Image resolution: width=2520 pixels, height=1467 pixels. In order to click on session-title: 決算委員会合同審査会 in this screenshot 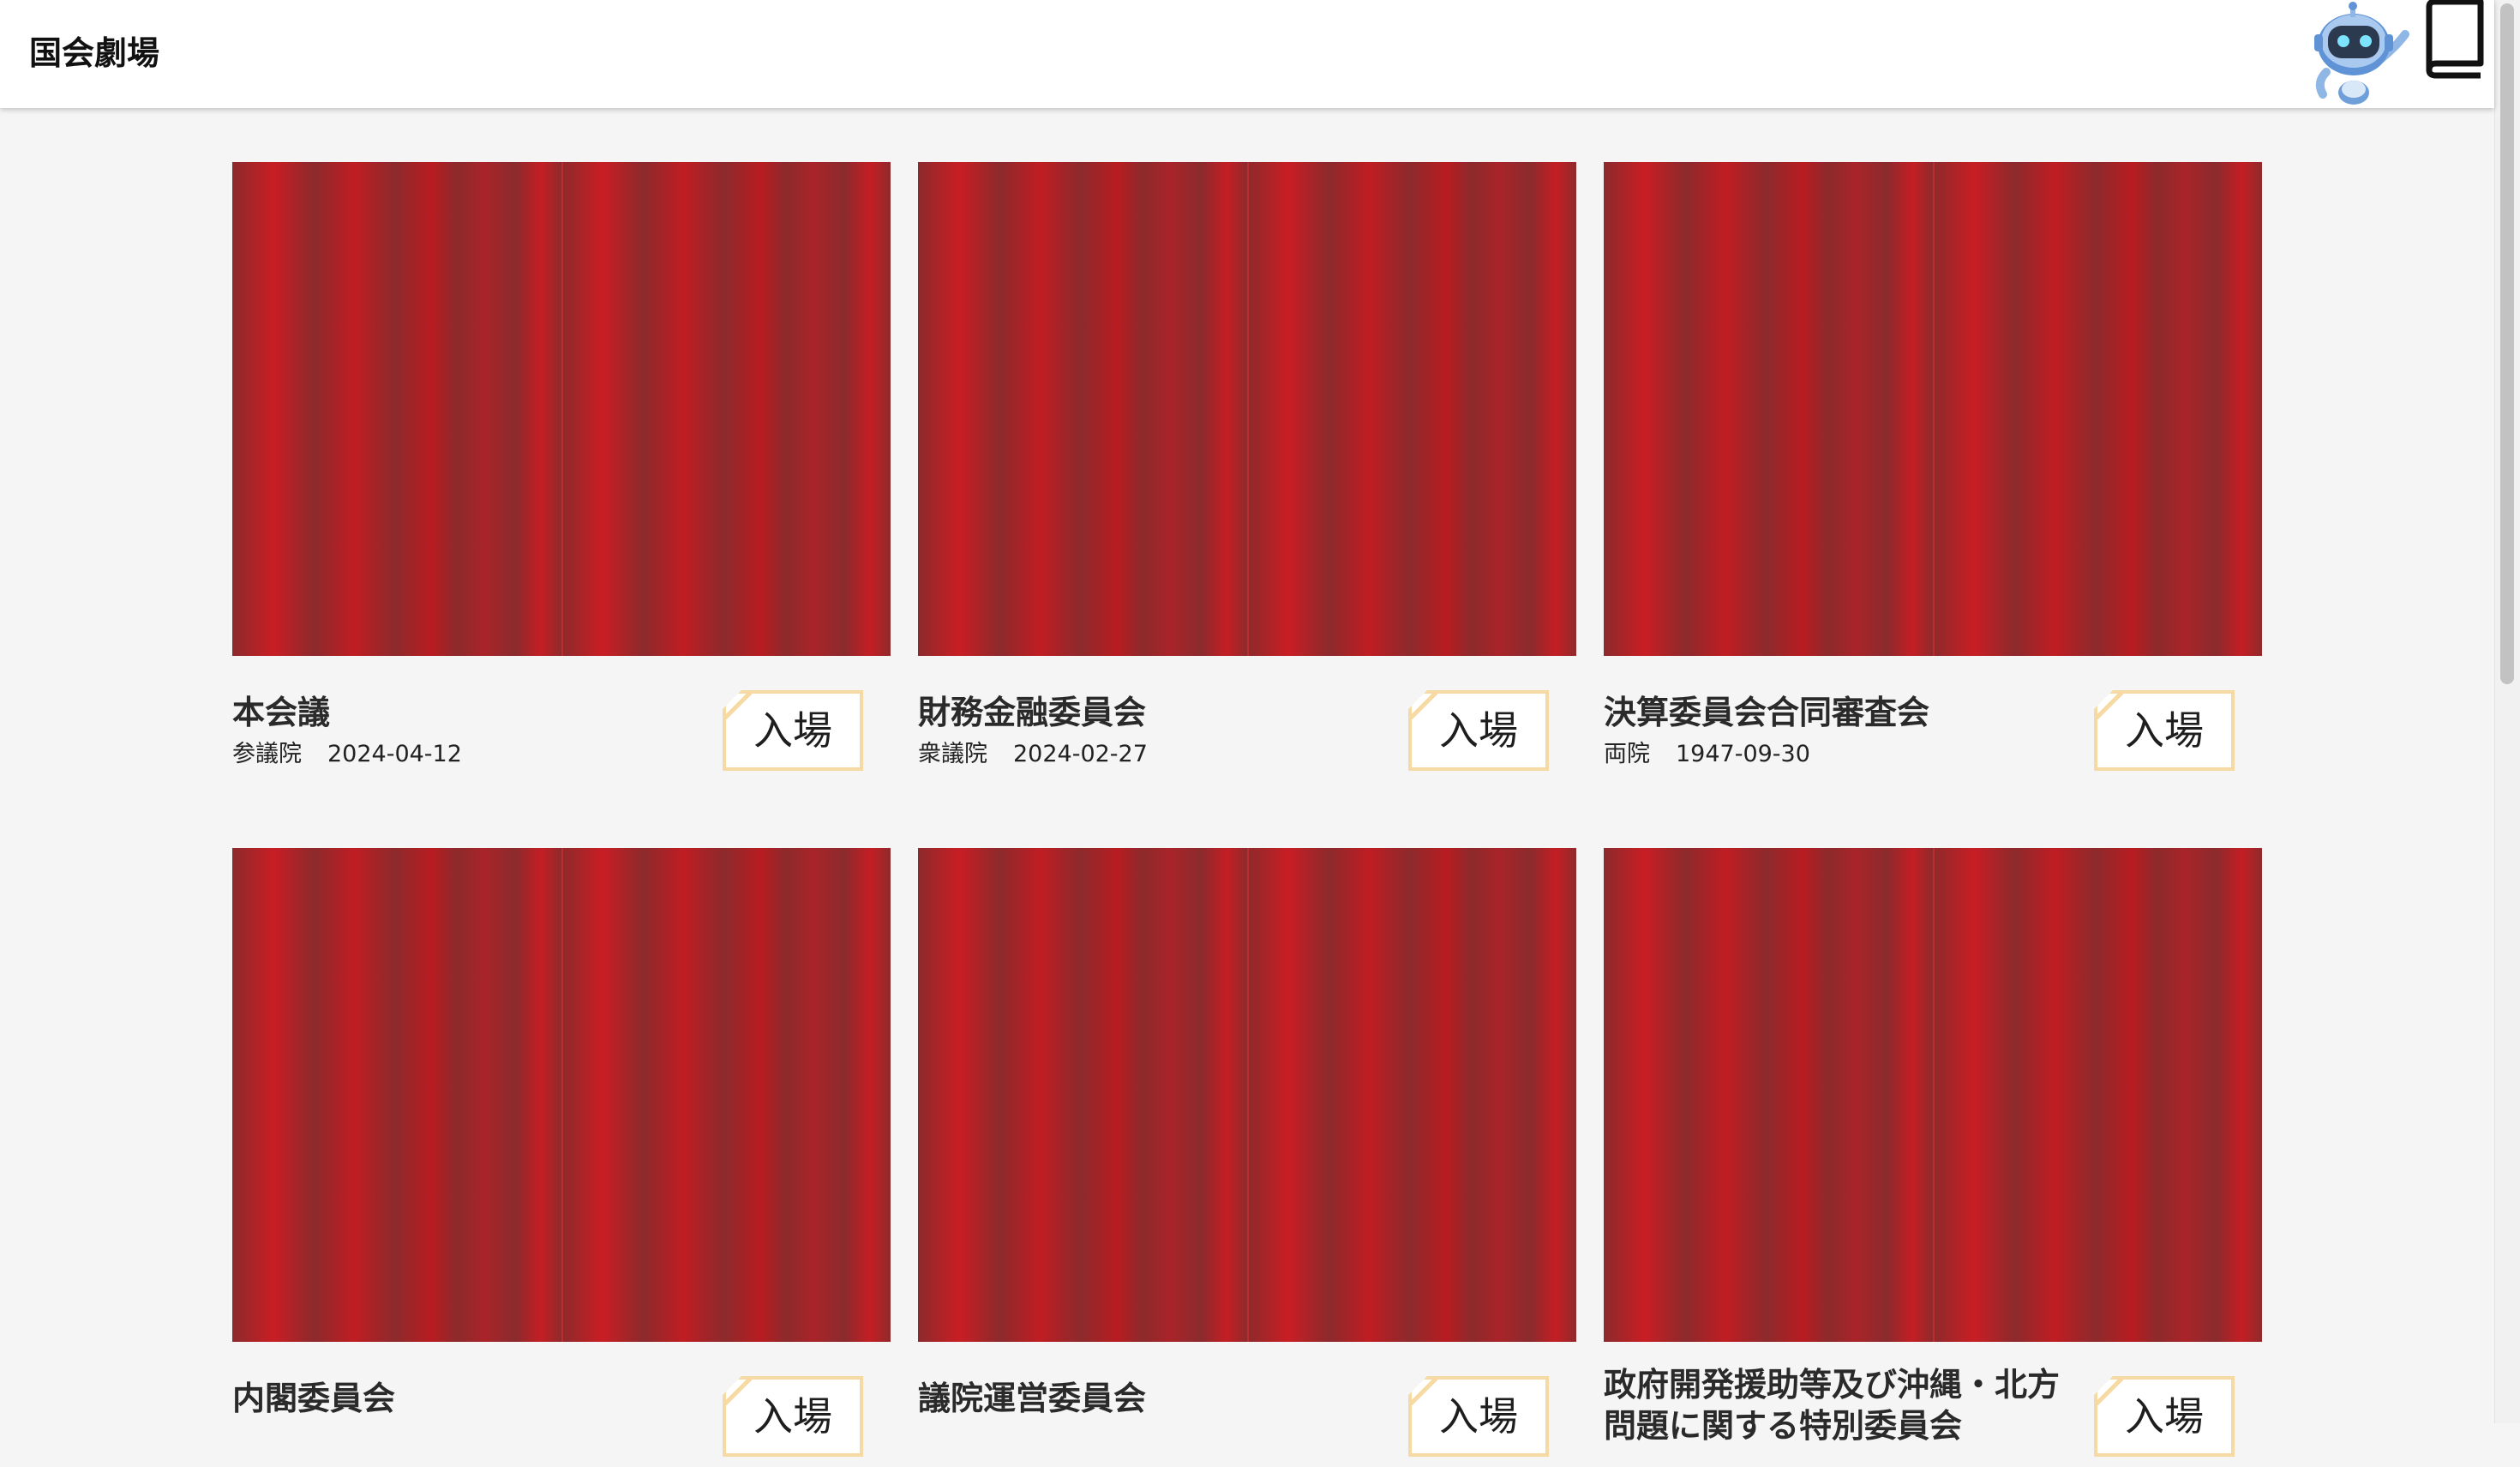, I will do `click(1767, 712)`.